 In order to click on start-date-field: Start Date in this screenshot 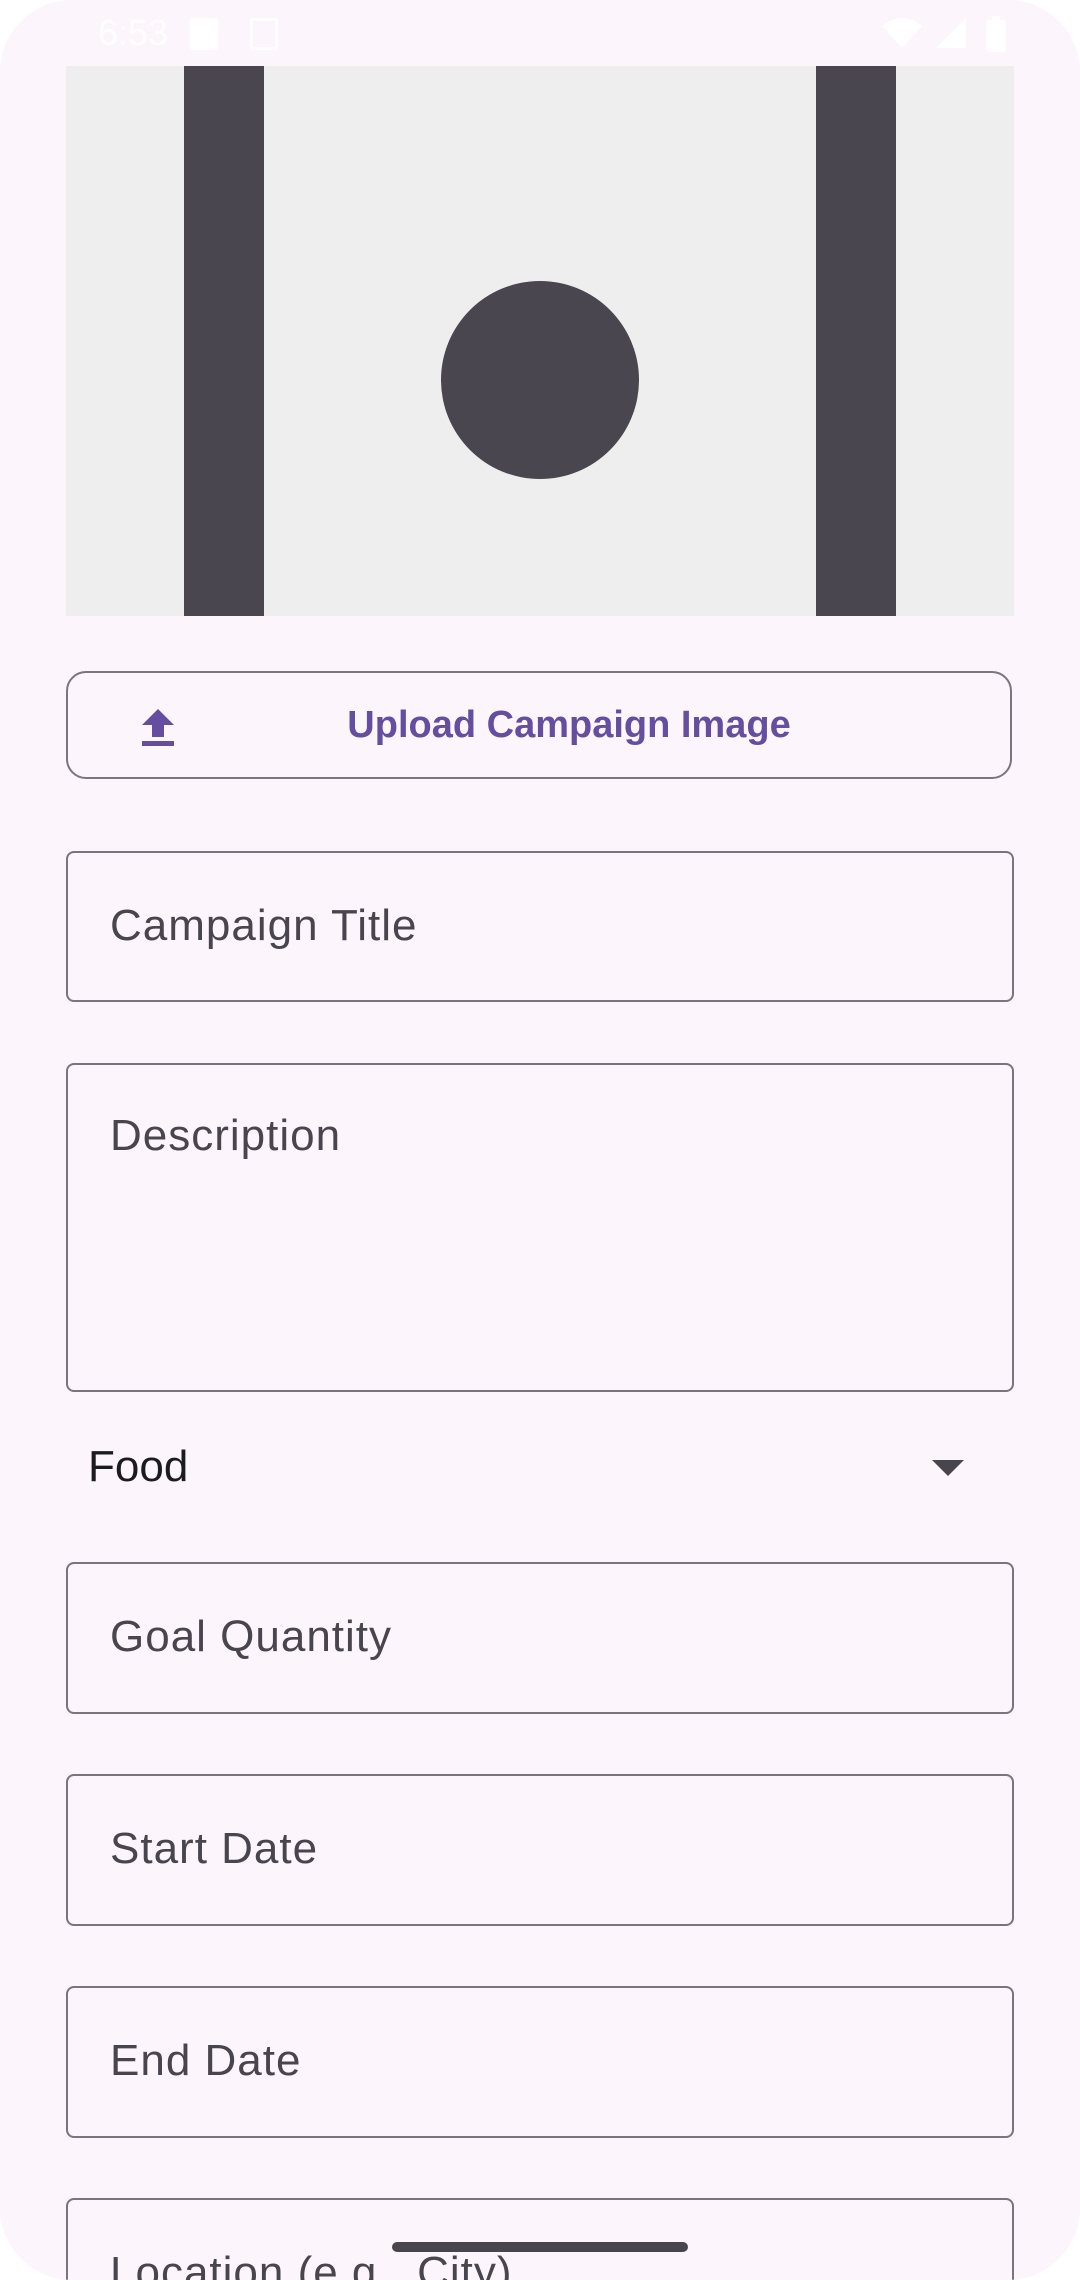, I will do `click(540, 1850)`.